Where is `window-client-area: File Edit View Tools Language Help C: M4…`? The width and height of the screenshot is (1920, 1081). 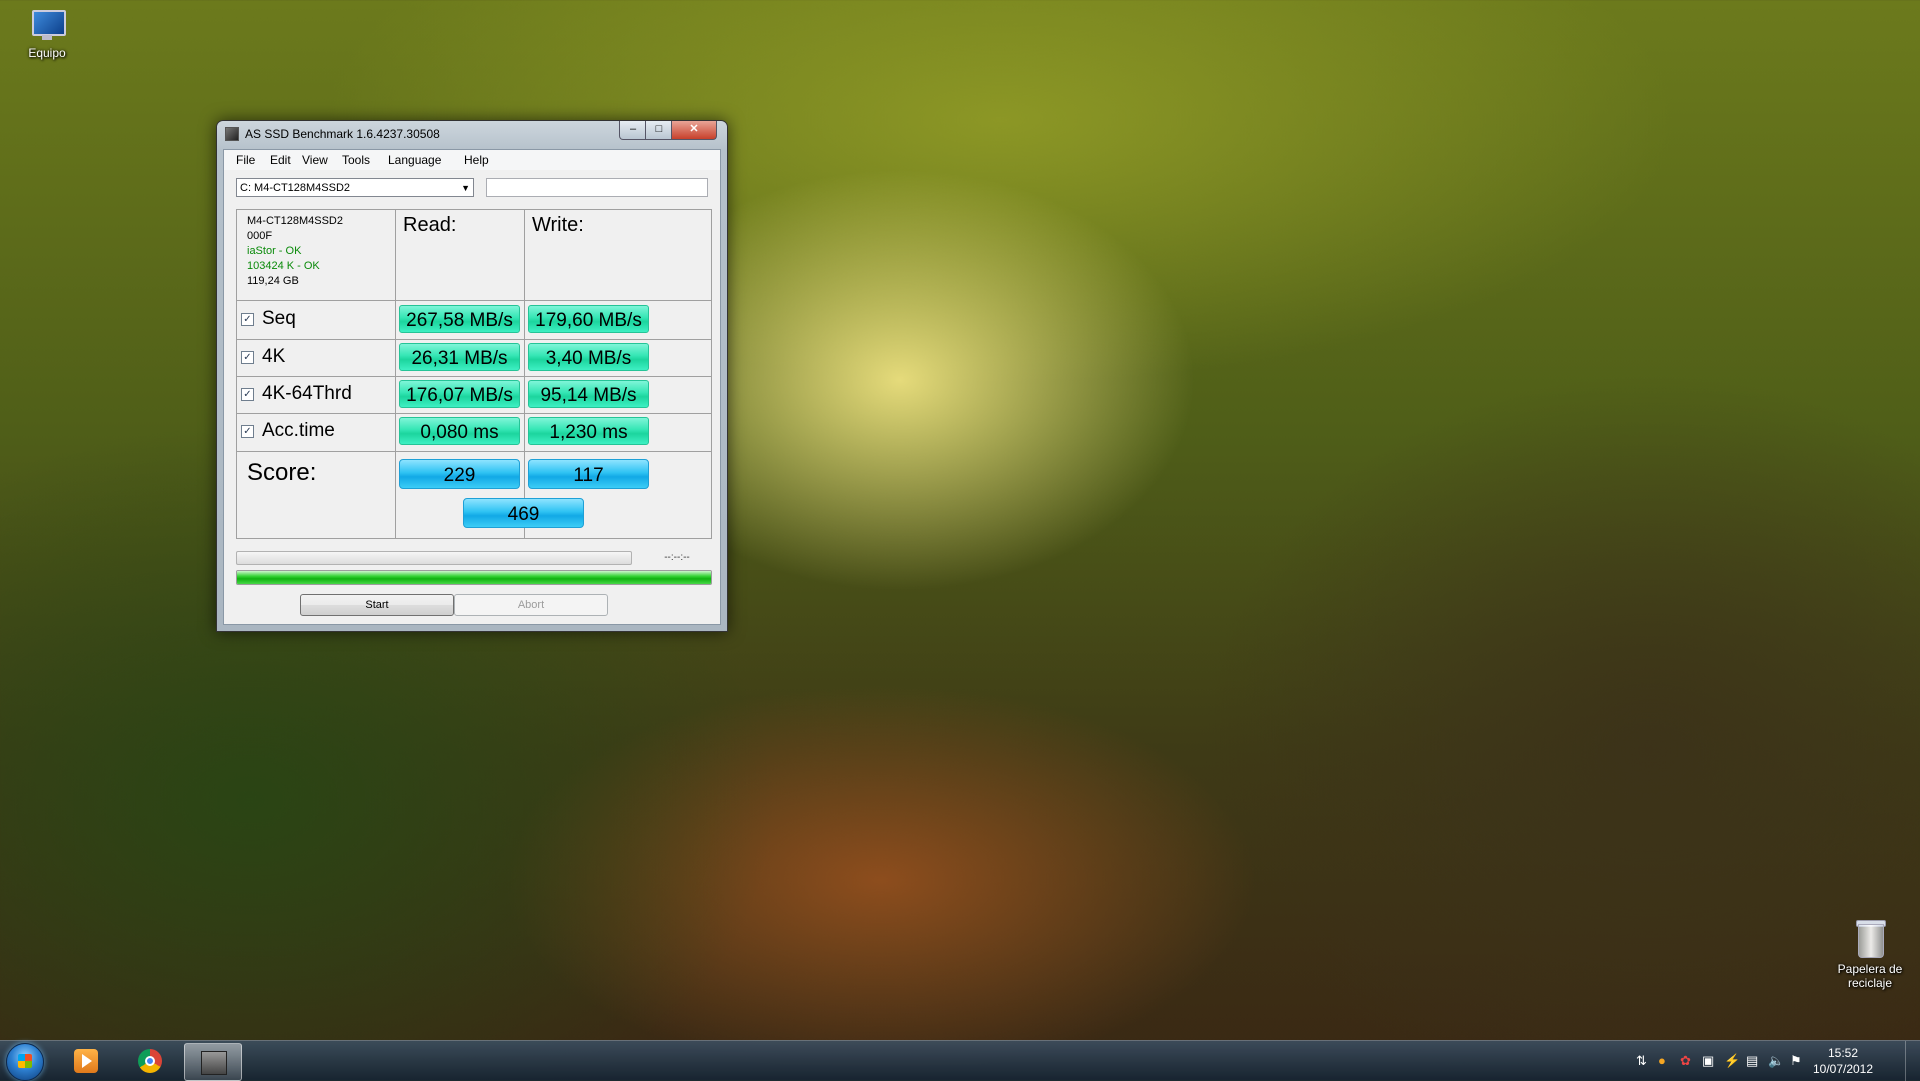
window-client-area: File Edit View Tools Language Help C: M4… is located at coordinates (472, 387).